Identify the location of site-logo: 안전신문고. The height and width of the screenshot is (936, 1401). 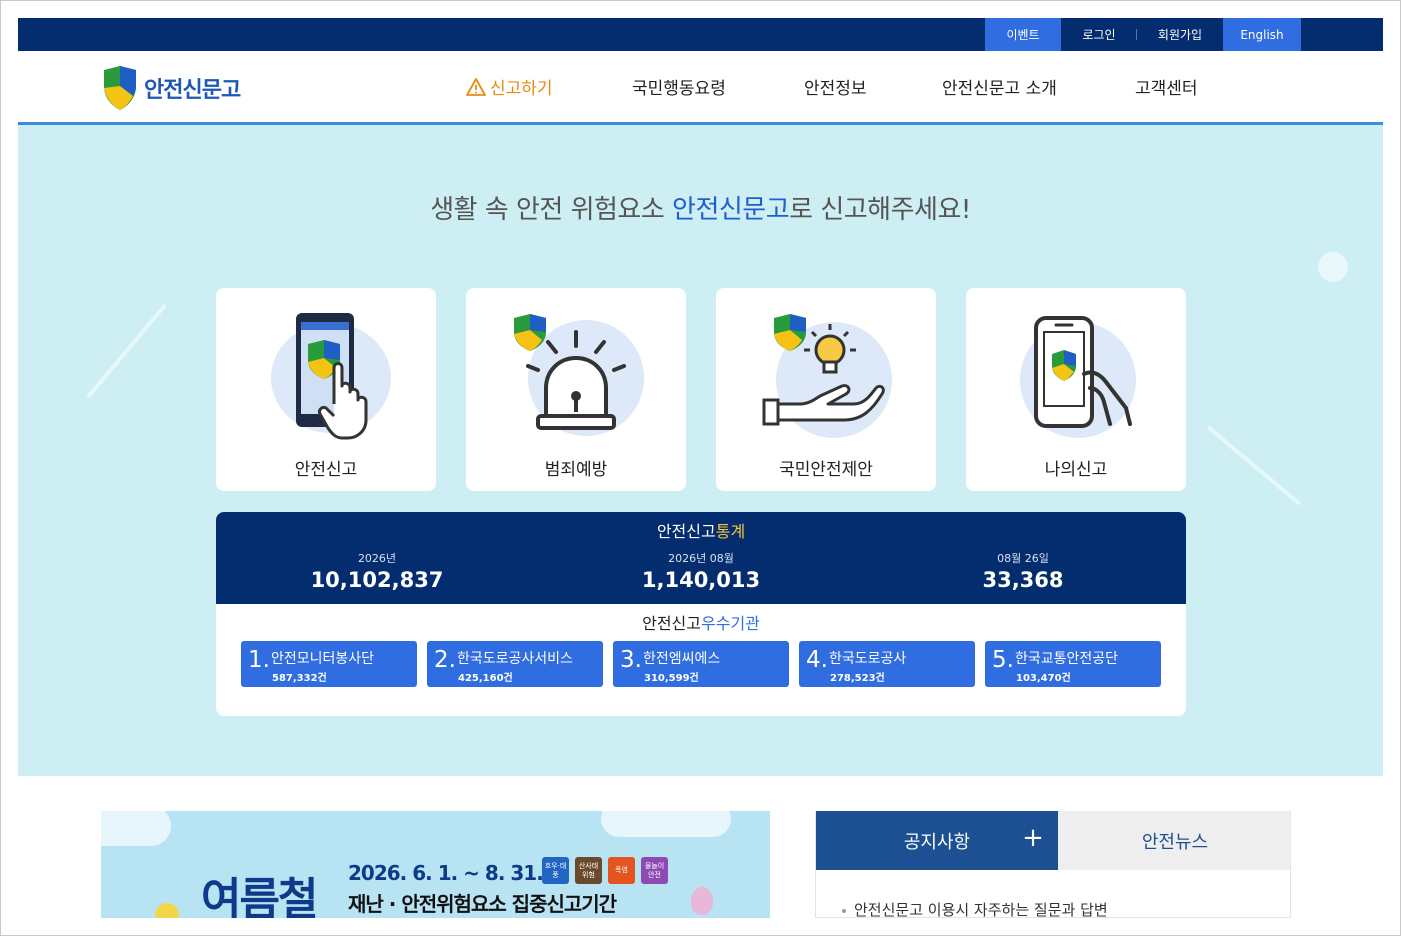
(170, 88).